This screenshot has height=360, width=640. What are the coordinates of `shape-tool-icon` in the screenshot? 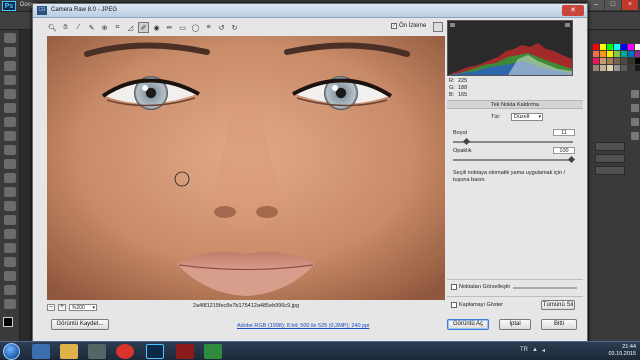 It's located at (10, 276).